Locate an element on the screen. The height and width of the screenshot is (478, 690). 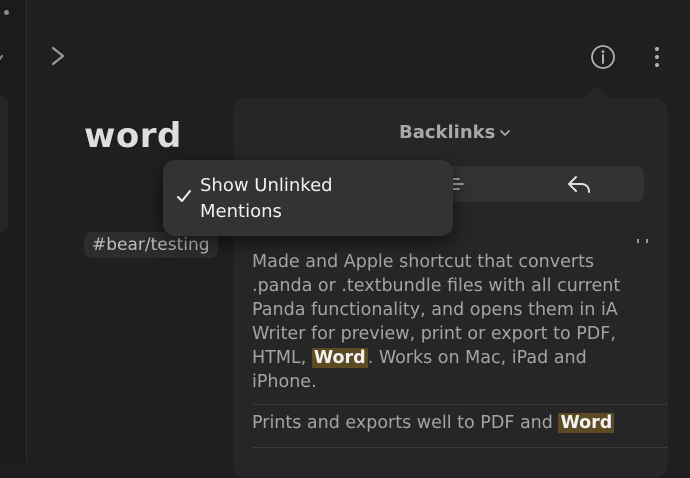
back-chevron-icon is located at coordinates (3, 60).